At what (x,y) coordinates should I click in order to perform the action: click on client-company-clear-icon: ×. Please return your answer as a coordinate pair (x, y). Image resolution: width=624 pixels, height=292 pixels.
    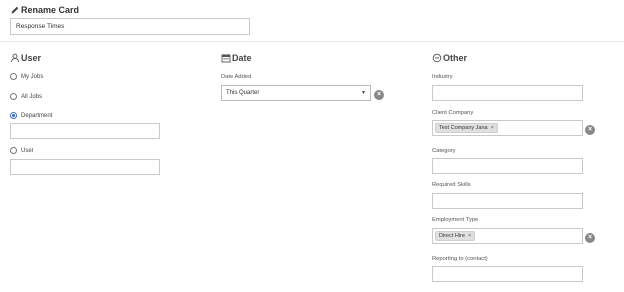
    Looking at the image, I should click on (590, 130).